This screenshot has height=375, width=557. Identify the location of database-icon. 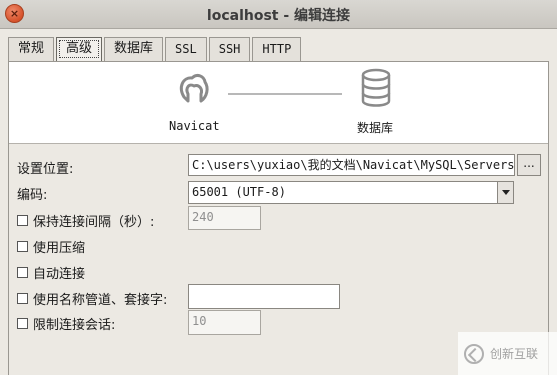
(376, 87).